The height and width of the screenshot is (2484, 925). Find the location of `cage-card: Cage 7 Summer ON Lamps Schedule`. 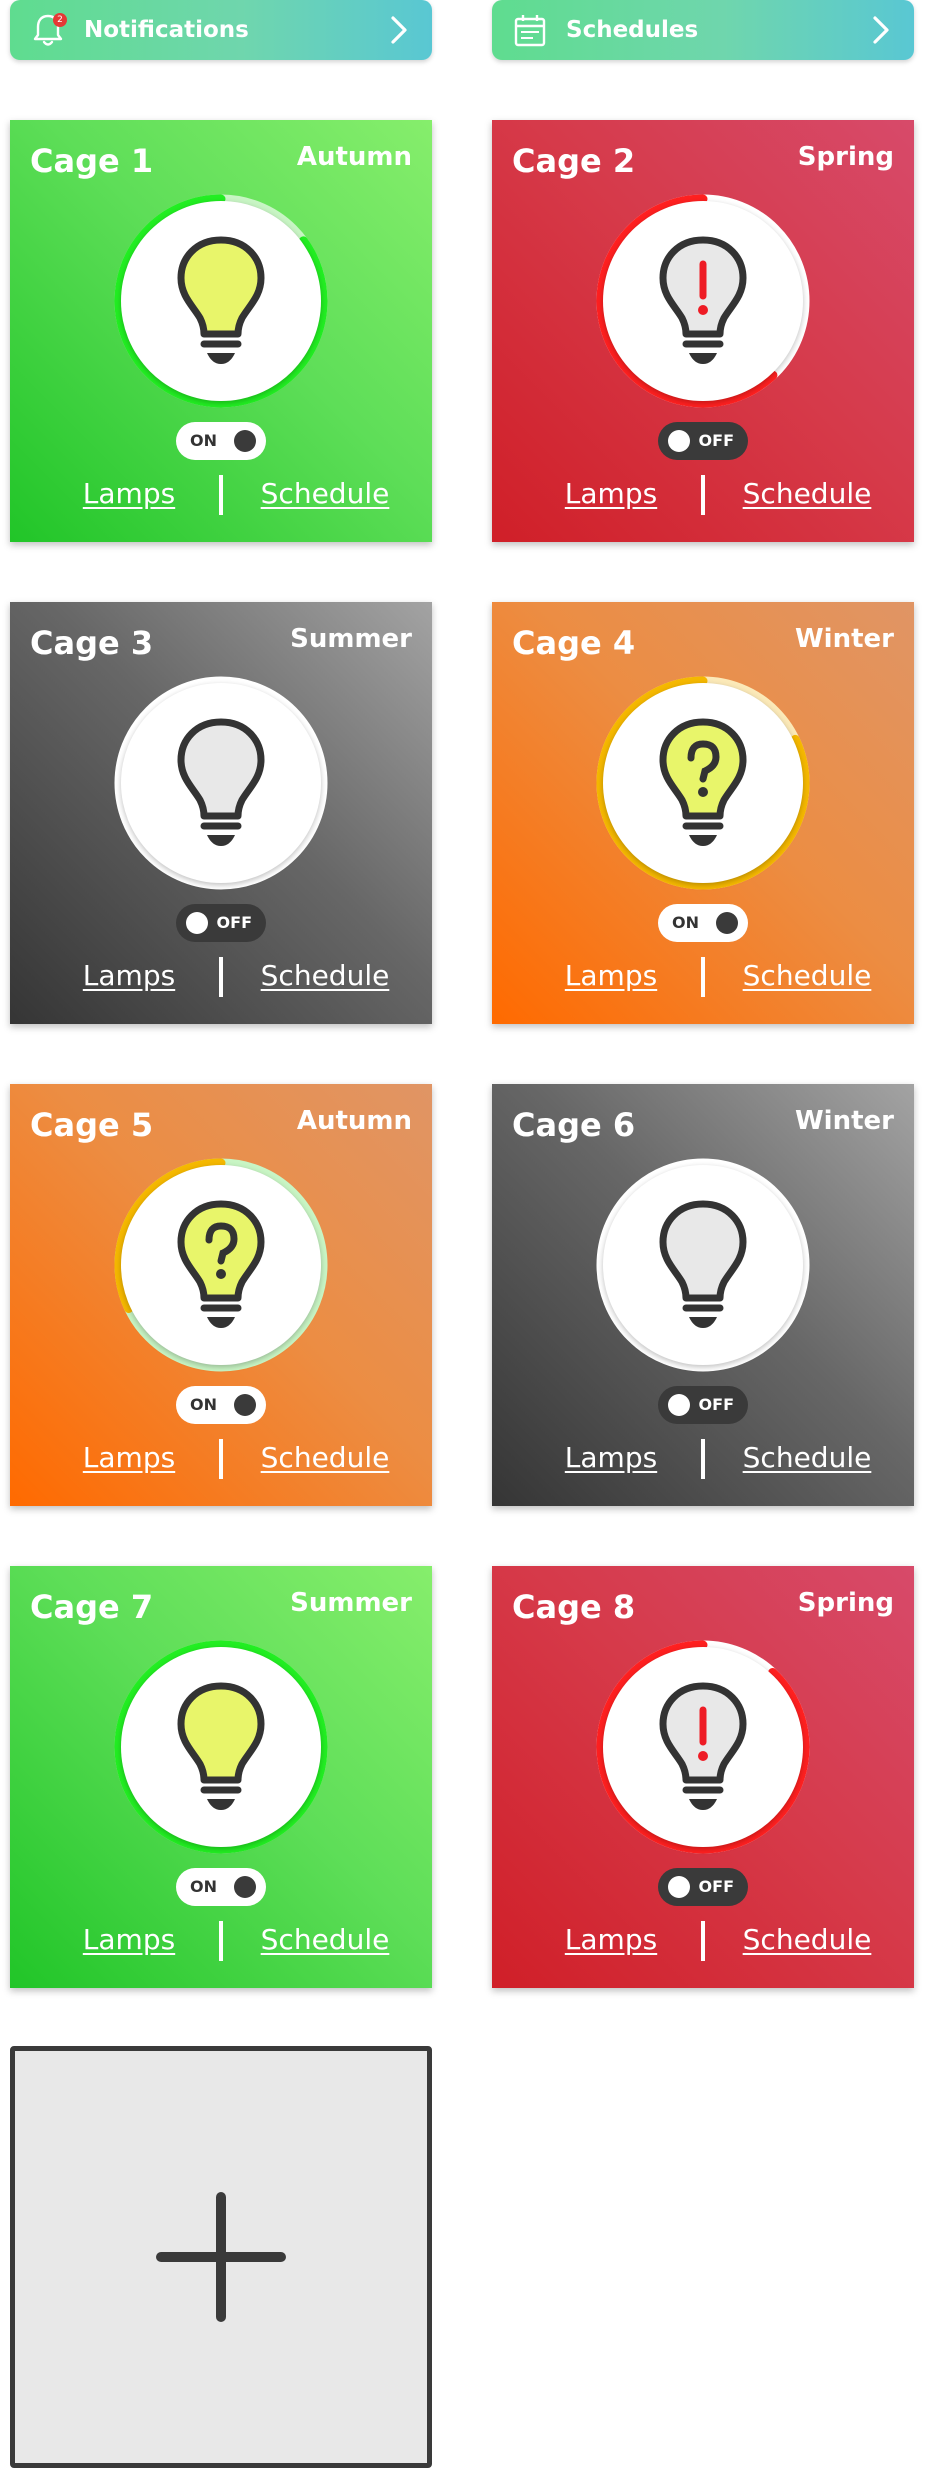

cage-card: Cage 7 Summer ON Lamps Schedule is located at coordinates (221, 1777).